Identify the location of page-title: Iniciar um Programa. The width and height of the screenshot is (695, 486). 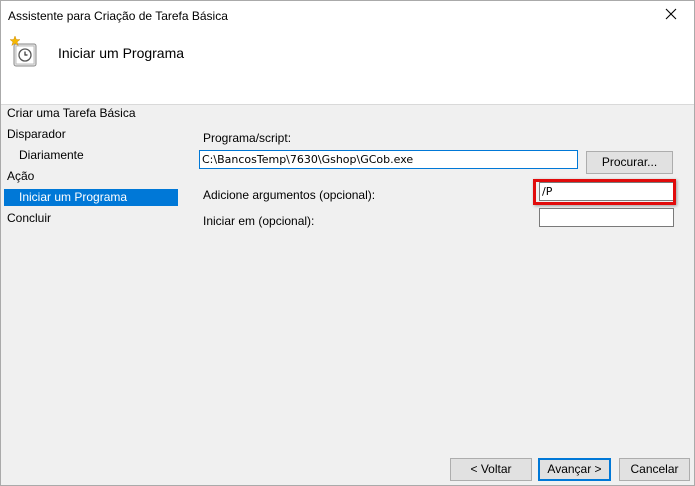
(121, 53).